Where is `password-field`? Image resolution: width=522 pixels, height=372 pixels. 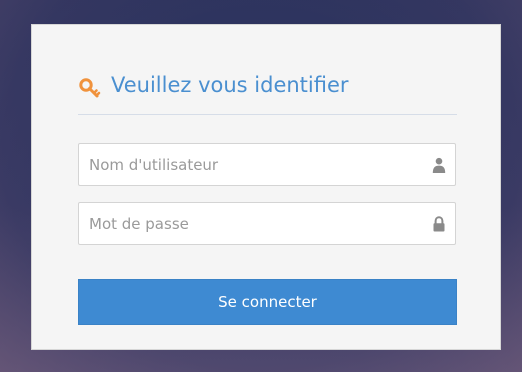
password-field is located at coordinates (267, 223).